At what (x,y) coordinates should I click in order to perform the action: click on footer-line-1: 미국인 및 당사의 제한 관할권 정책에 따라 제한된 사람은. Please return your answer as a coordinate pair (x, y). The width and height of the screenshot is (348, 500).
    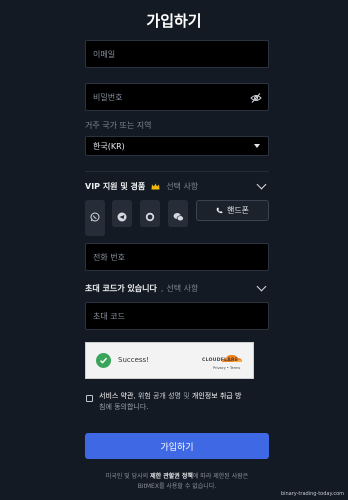
    Looking at the image, I should click on (177, 477).